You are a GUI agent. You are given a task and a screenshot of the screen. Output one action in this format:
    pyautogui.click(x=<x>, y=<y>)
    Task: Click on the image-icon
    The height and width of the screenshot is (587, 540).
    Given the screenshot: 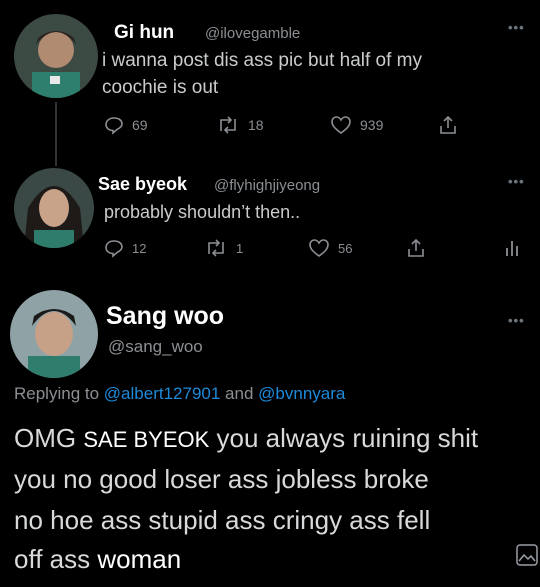 What is the action you would take?
    pyautogui.click(x=527, y=555)
    